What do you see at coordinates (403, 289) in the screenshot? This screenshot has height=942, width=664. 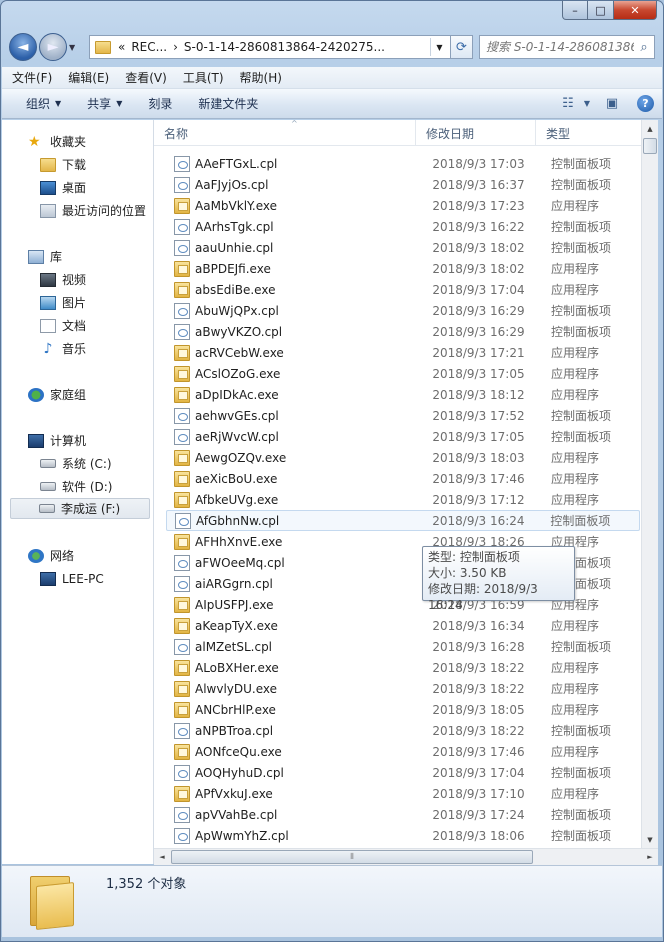 I see `file-row: absEdiBe.exe 2018/9/3 17:04 应用程序` at bounding box center [403, 289].